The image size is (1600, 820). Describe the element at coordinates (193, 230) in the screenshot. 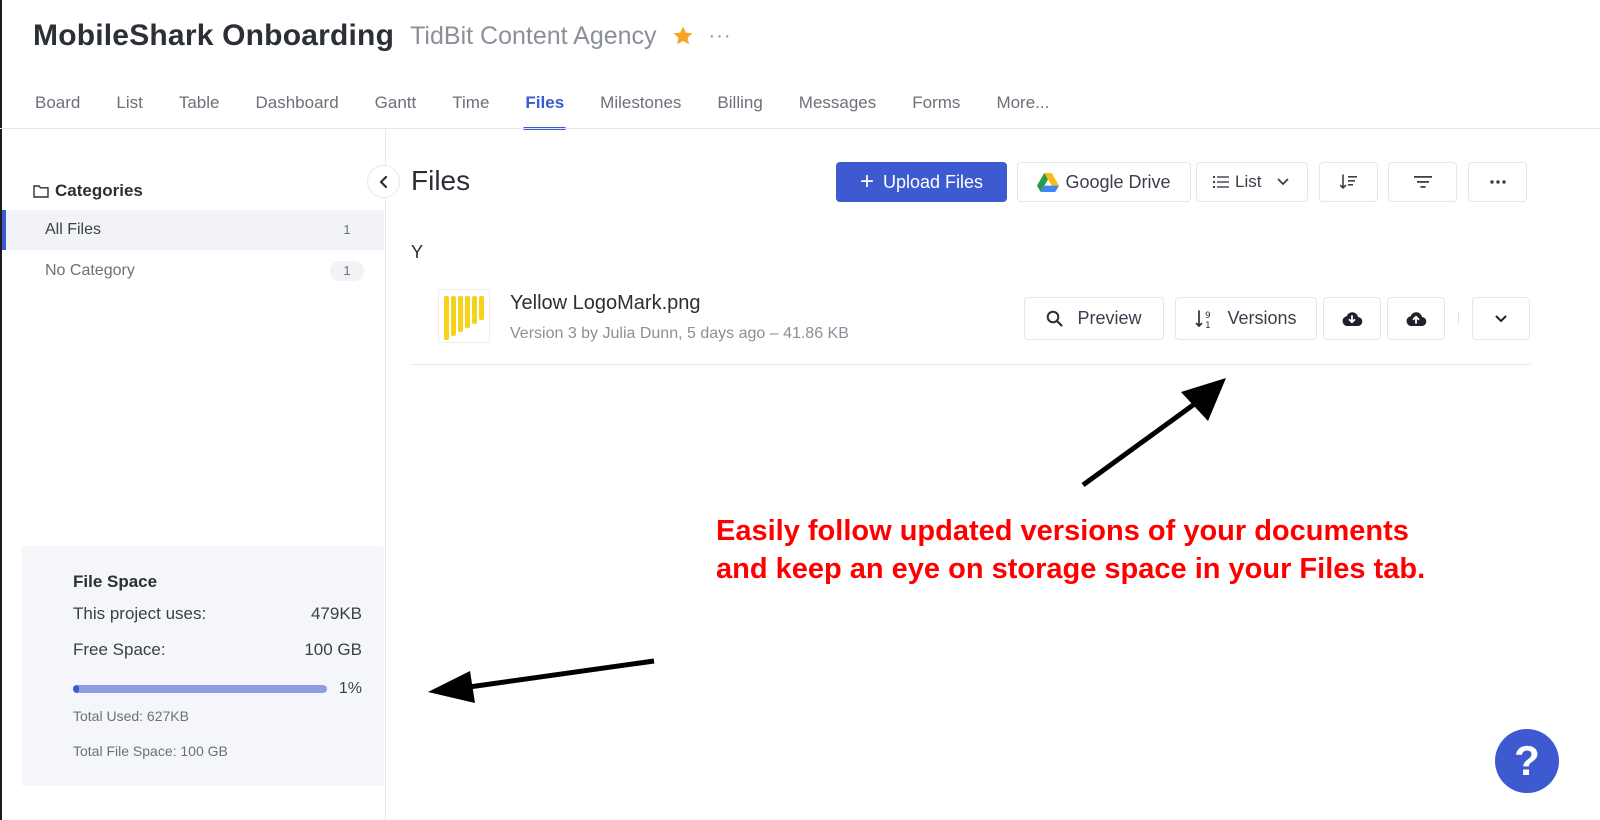

I see `category-all-files: All Files 1` at that location.